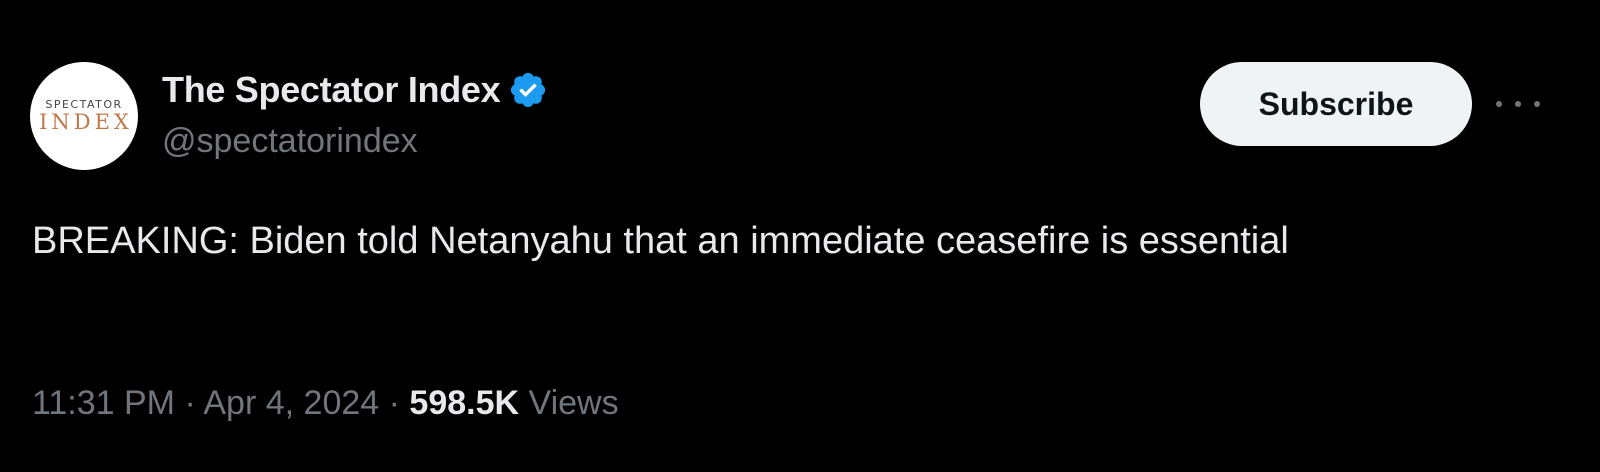 This screenshot has width=1600, height=472. I want to click on tweet-time: 11:31 PM, so click(103, 403).